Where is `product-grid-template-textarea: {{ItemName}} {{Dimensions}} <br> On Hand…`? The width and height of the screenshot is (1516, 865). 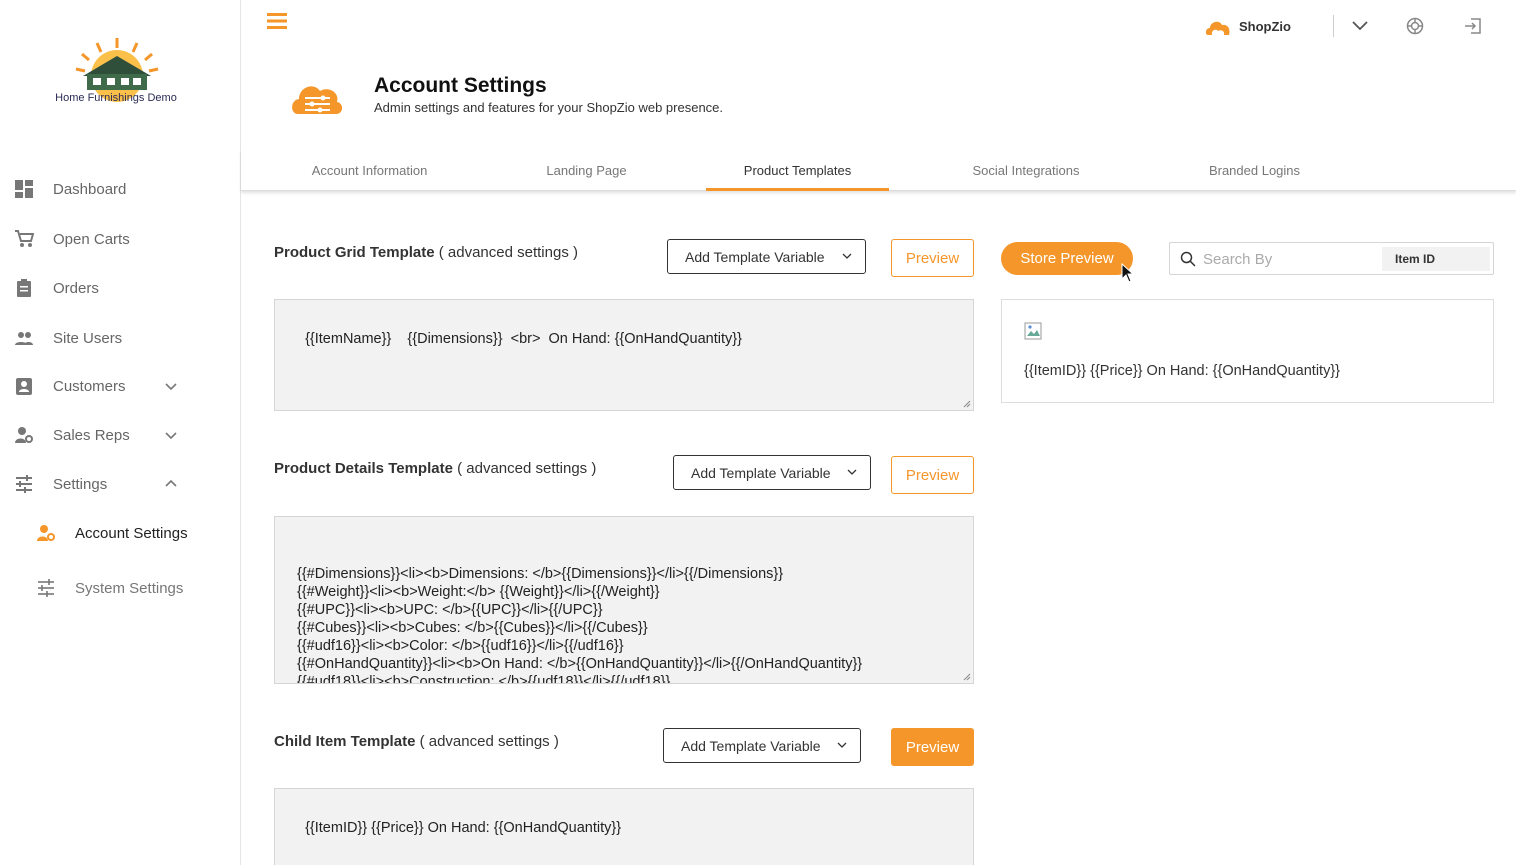 product-grid-template-textarea: {{ItemName}} {{Dimensions}} <br> On Hand… is located at coordinates (624, 355).